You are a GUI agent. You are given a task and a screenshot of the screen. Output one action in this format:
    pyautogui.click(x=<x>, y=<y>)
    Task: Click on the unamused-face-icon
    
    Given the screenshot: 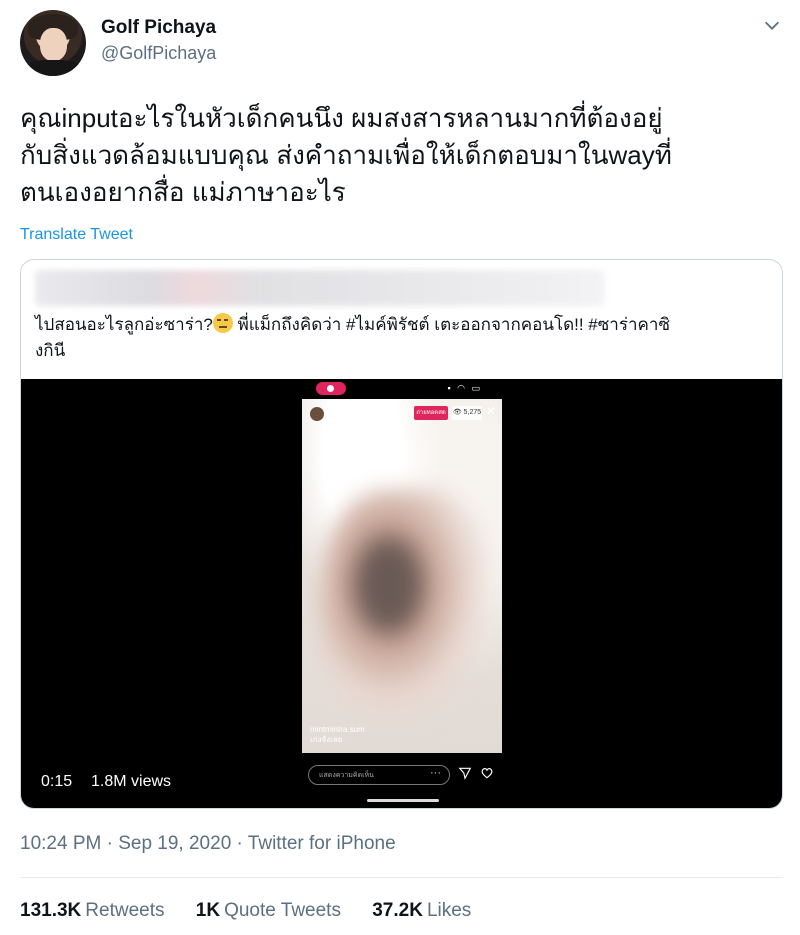 What is the action you would take?
    pyautogui.click(x=222, y=323)
    